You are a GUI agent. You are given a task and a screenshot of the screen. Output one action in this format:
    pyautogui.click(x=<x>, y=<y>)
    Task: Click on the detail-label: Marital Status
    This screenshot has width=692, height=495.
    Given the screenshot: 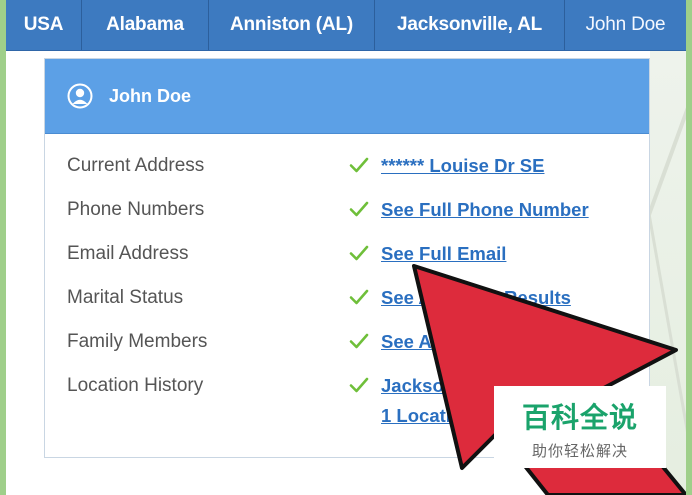 What is the action you would take?
    pyautogui.click(x=125, y=297)
    